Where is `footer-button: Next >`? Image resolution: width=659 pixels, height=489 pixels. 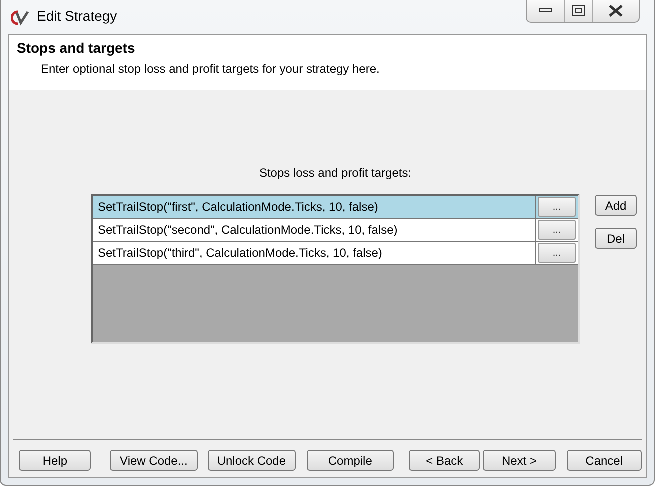 footer-button: Next > is located at coordinates (519, 460).